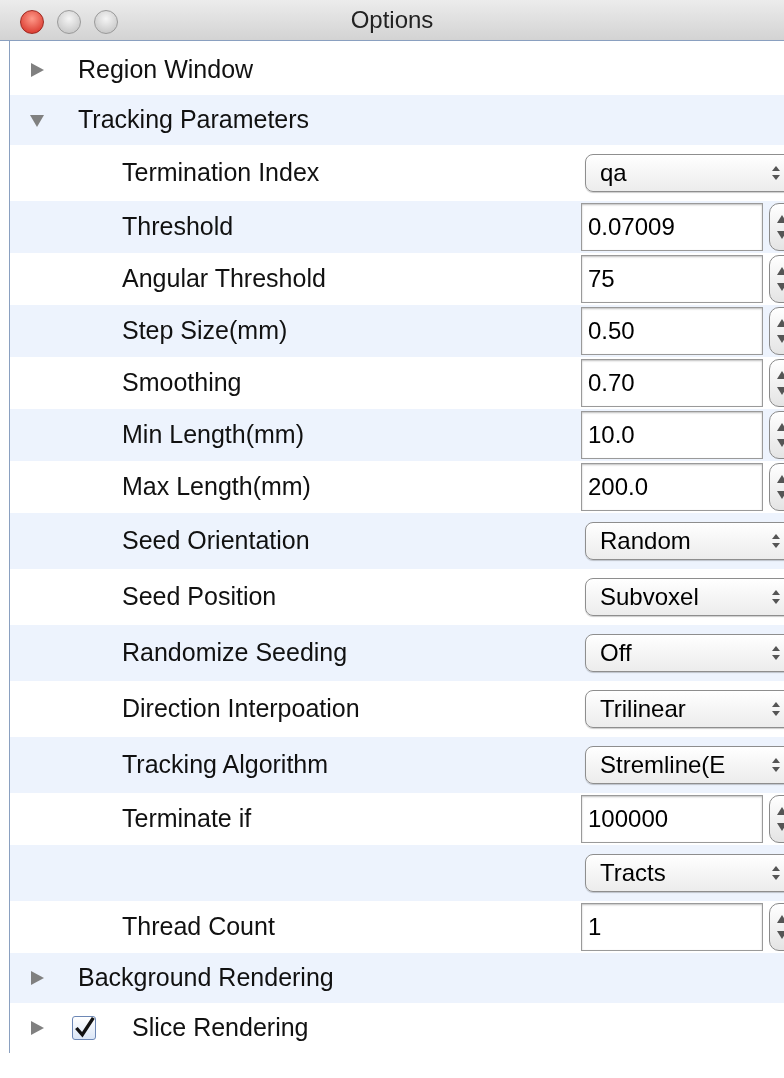 This screenshot has height=1078, width=784. I want to click on dropdown: Subvoxel, so click(684, 597).